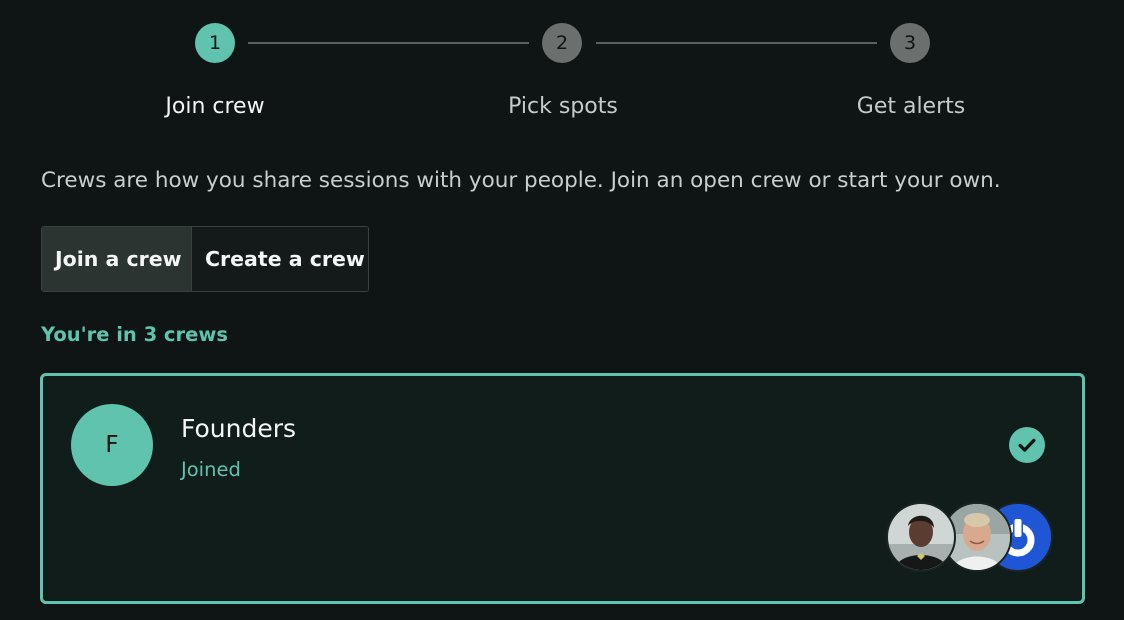  What do you see at coordinates (280, 259) in the screenshot?
I see `create-crew-tab: Create a crew` at bounding box center [280, 259].